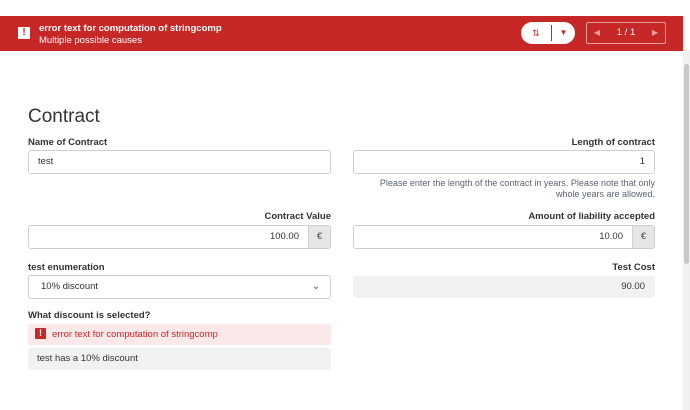  Describe the element at coordinates (504, 237) in the screenshot. I see `liability-input: 10.00 €` at that location.